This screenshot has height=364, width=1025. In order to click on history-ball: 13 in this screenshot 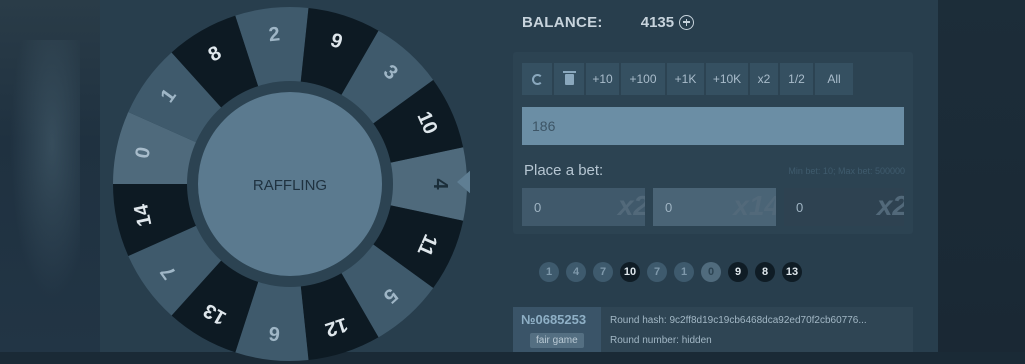, I will do `click(792, 272)`.